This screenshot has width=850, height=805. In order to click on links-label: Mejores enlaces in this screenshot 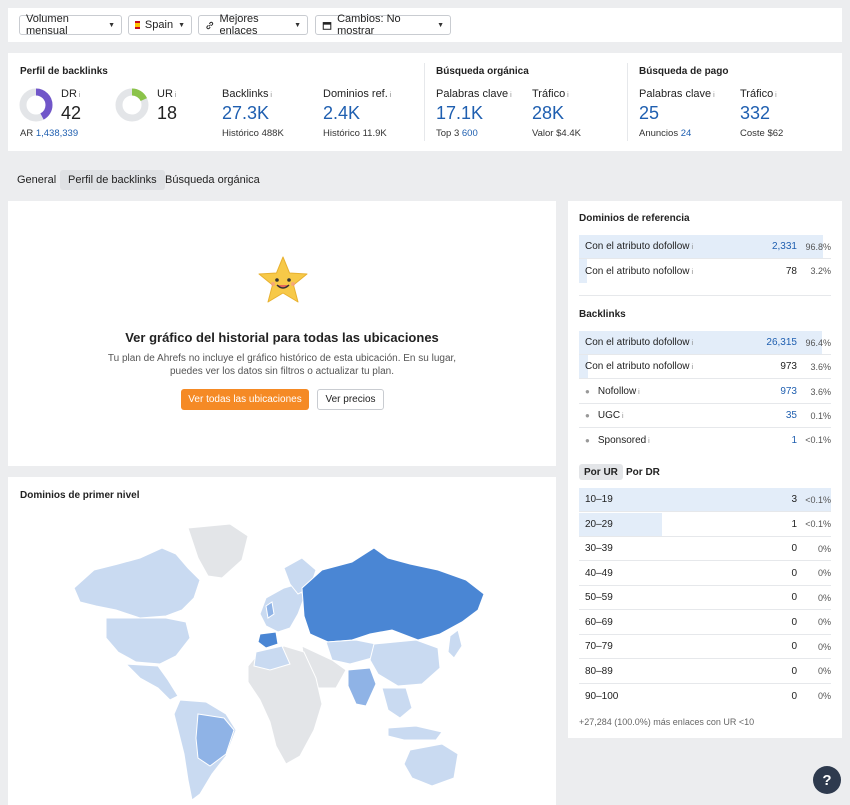, I will do `click(239, 25)`.